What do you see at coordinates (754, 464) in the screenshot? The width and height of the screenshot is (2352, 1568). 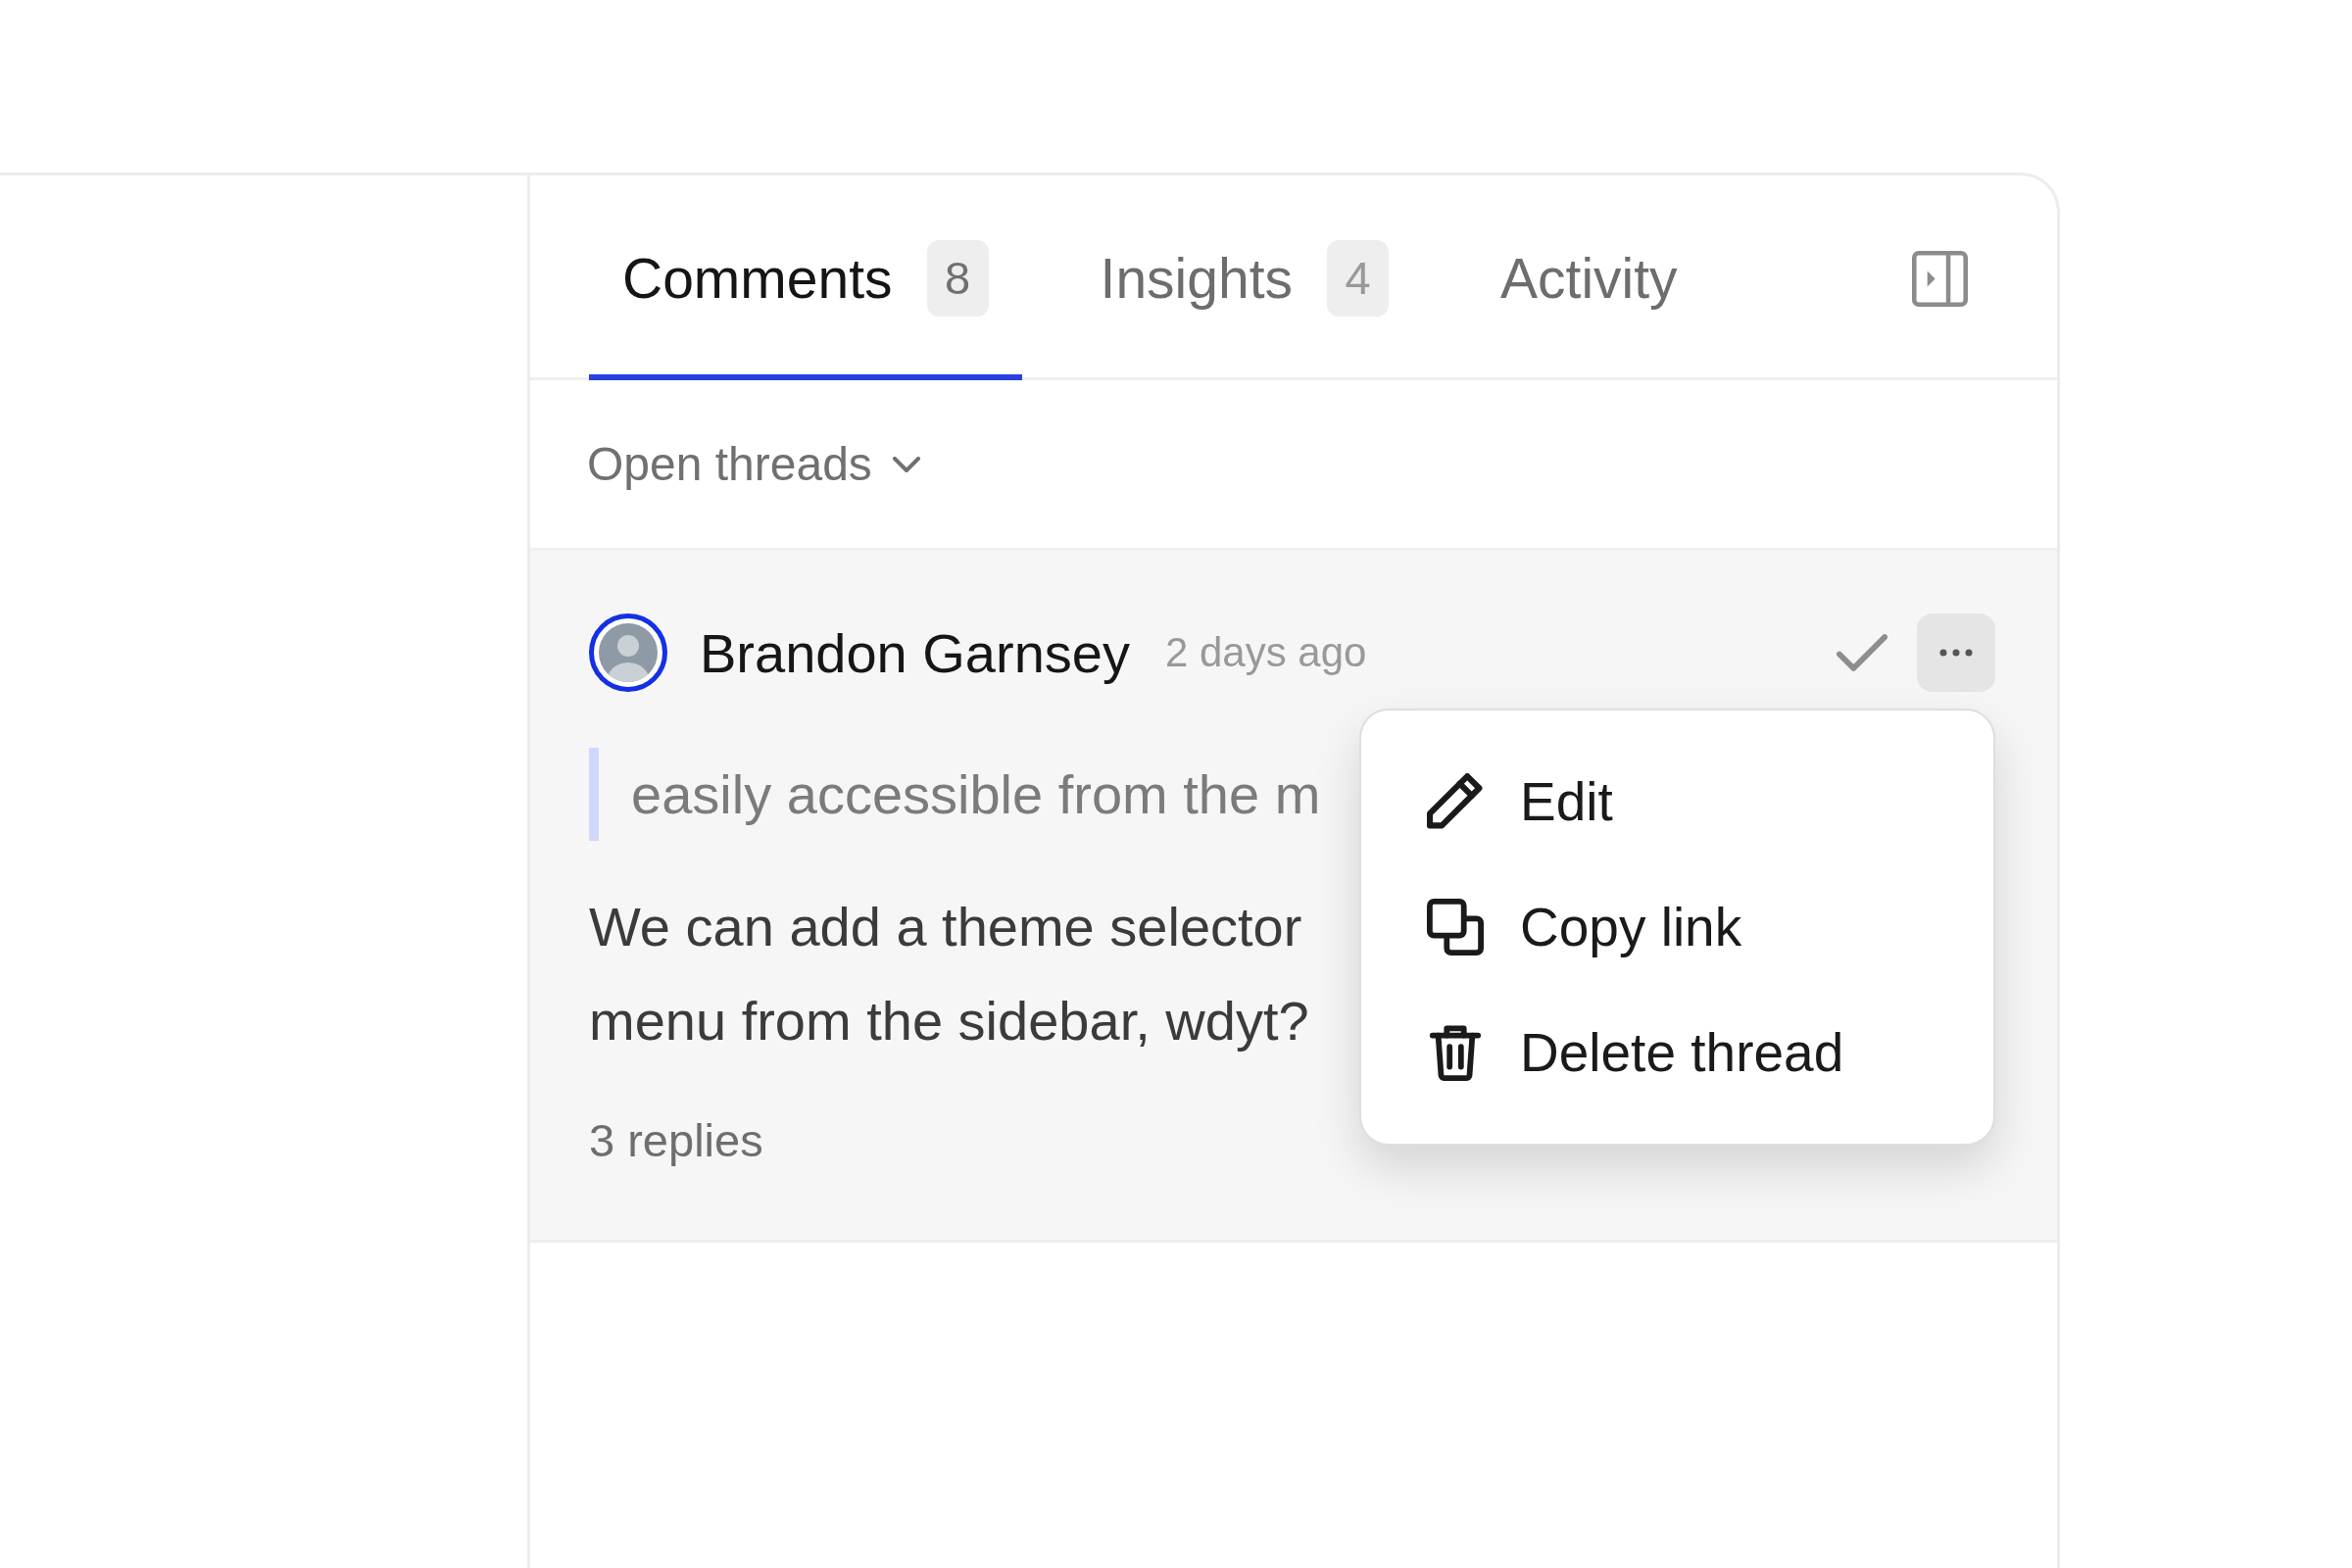 I see `filter-dropdown: Open threads` at bounding box center [754, 464].